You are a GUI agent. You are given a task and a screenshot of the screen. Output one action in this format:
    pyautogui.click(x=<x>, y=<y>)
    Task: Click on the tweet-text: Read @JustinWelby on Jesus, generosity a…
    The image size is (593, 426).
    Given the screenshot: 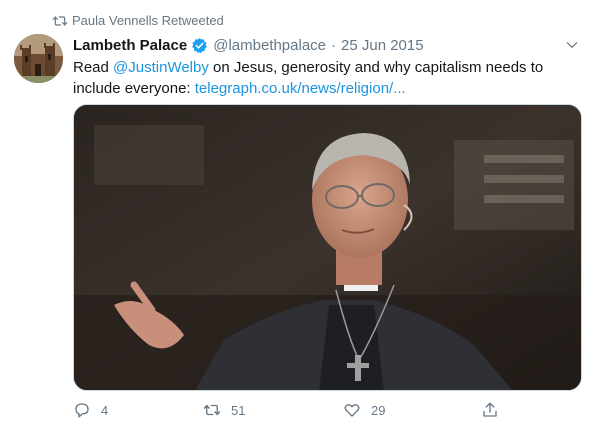 What is the action you would take?
    pyautogui.click(x=328, y=78)
    